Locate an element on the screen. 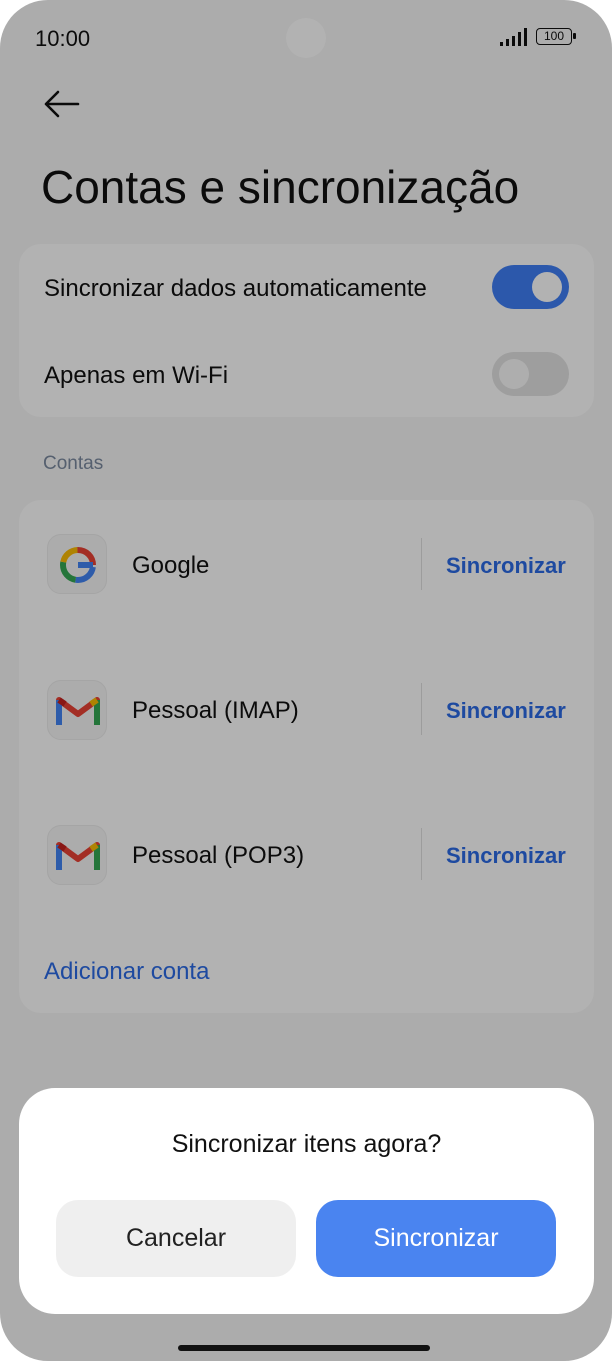 This screenshot has height=1361, width=612. home-indicator is located at coordinates (304, 1348).